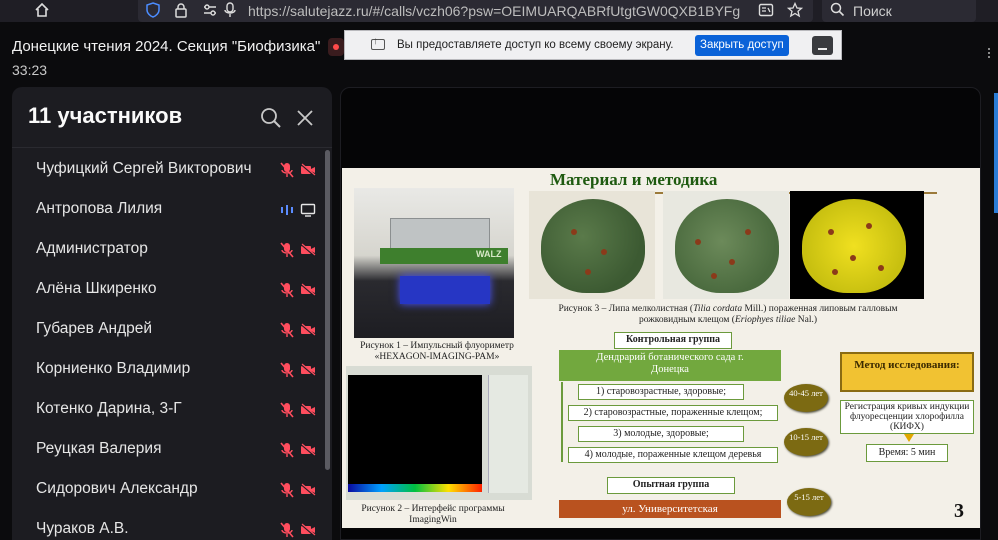 The height and width of the screenshot is (540, 998). I want to click on device-brand-label: WALZ, so click(489, 254).